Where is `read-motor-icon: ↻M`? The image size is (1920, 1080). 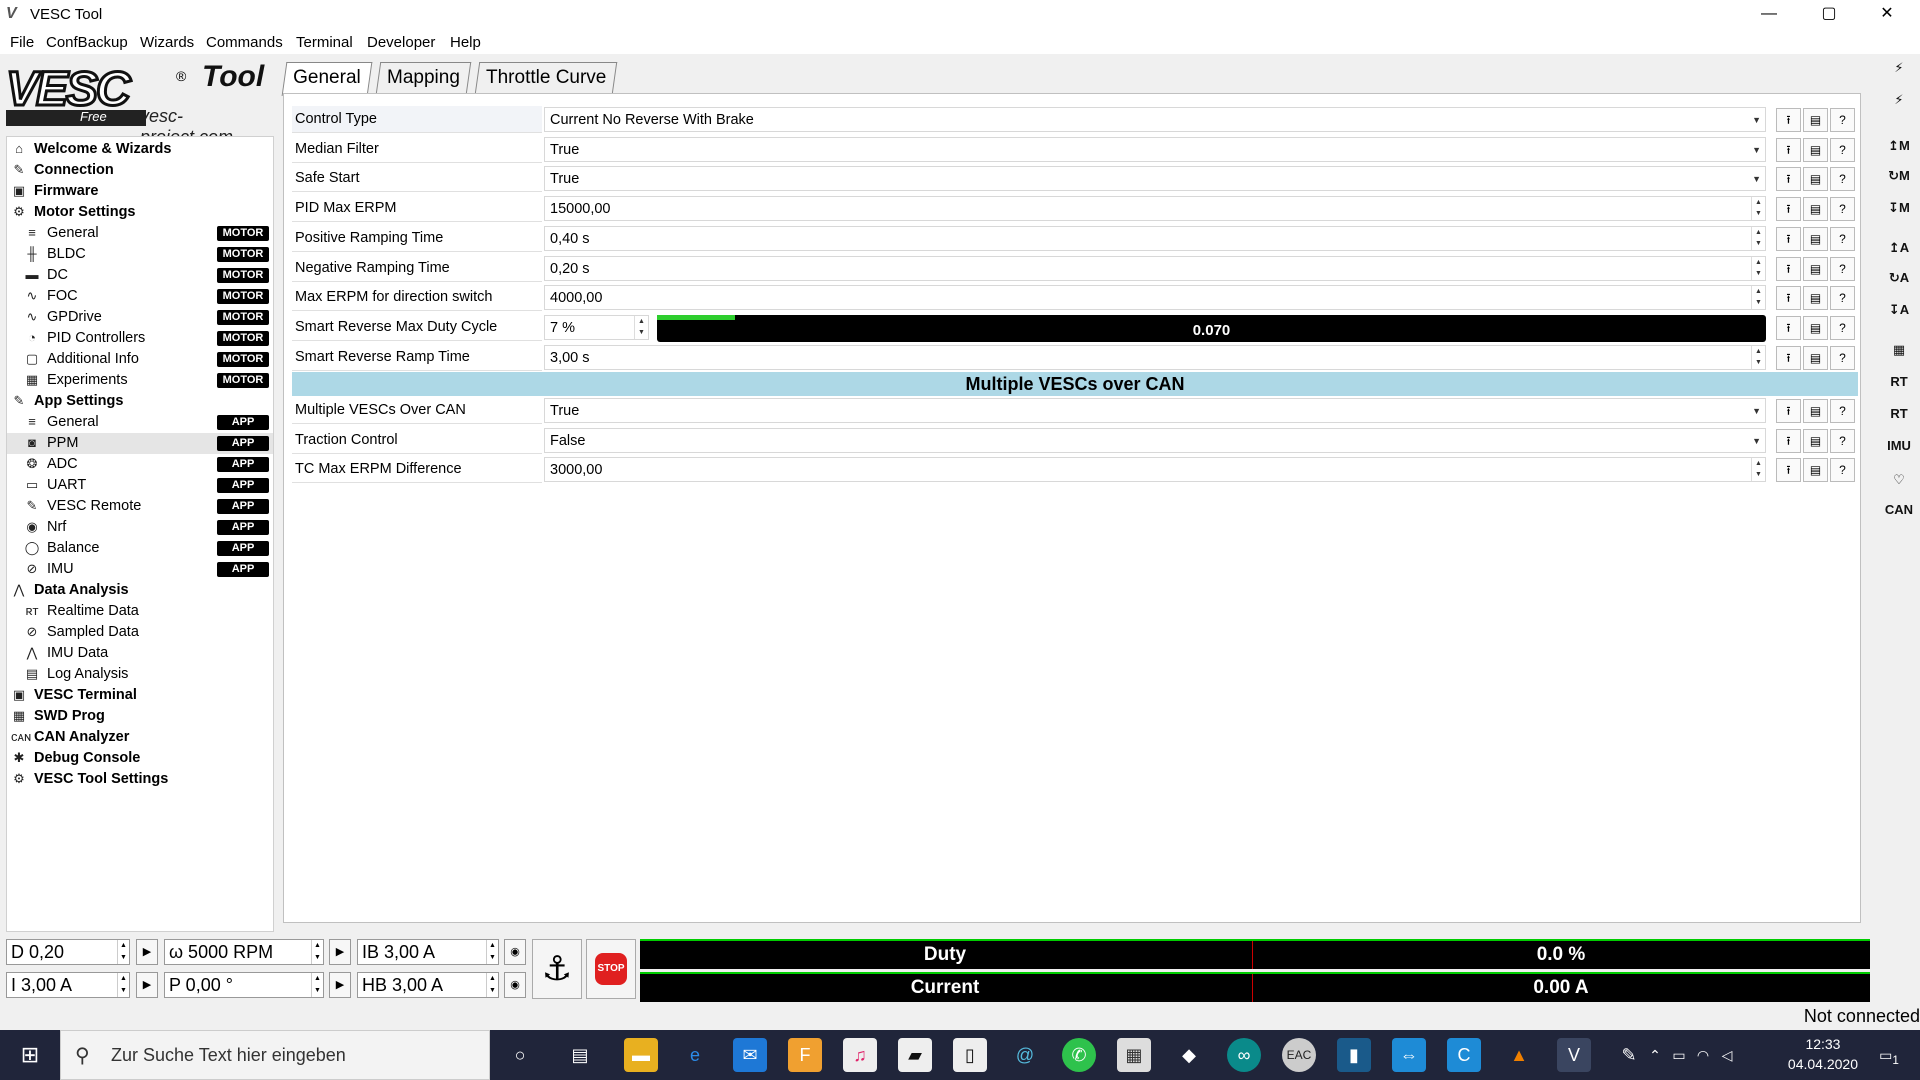
read-motor-icon: ↻M is located at coordinates (1899, 176).